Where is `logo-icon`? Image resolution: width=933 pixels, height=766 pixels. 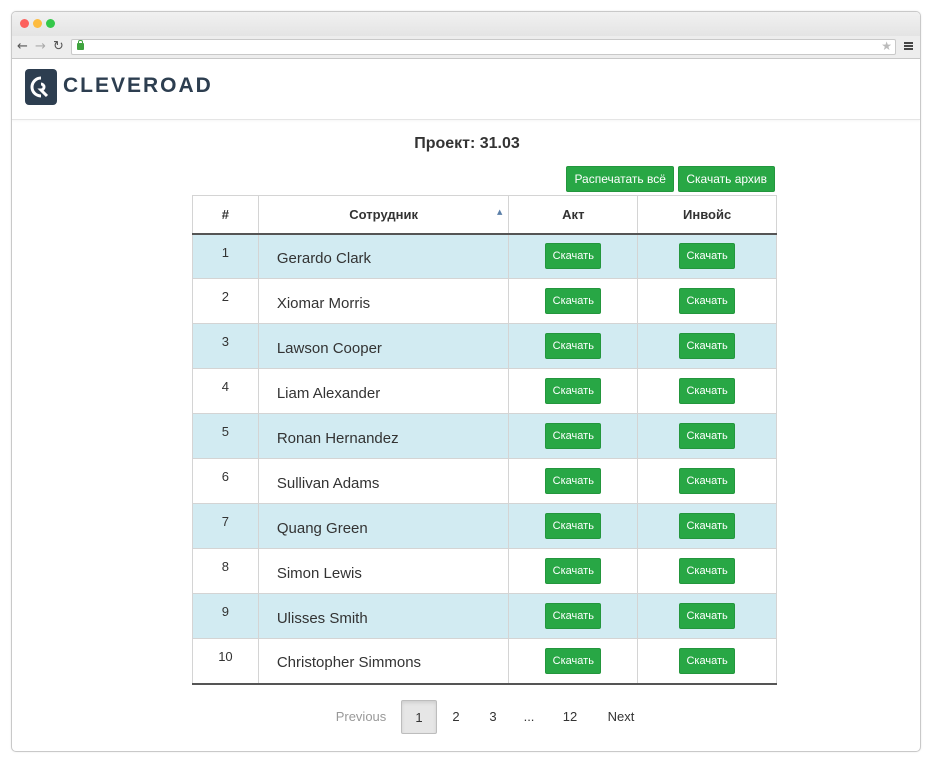 logo-icon is located at coordinates (41, 87).